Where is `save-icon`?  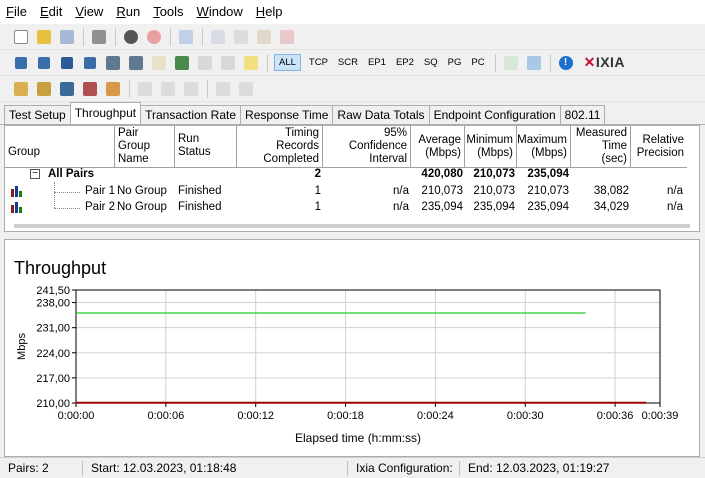 save-icon is located at coordinates (67, 37).